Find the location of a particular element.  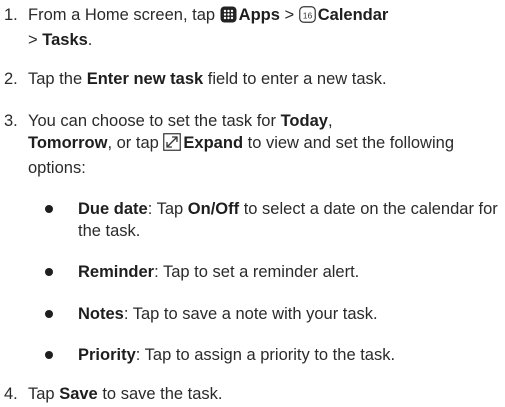

enter-new-task-label: Enter new task is located at coordinates (145, 79).